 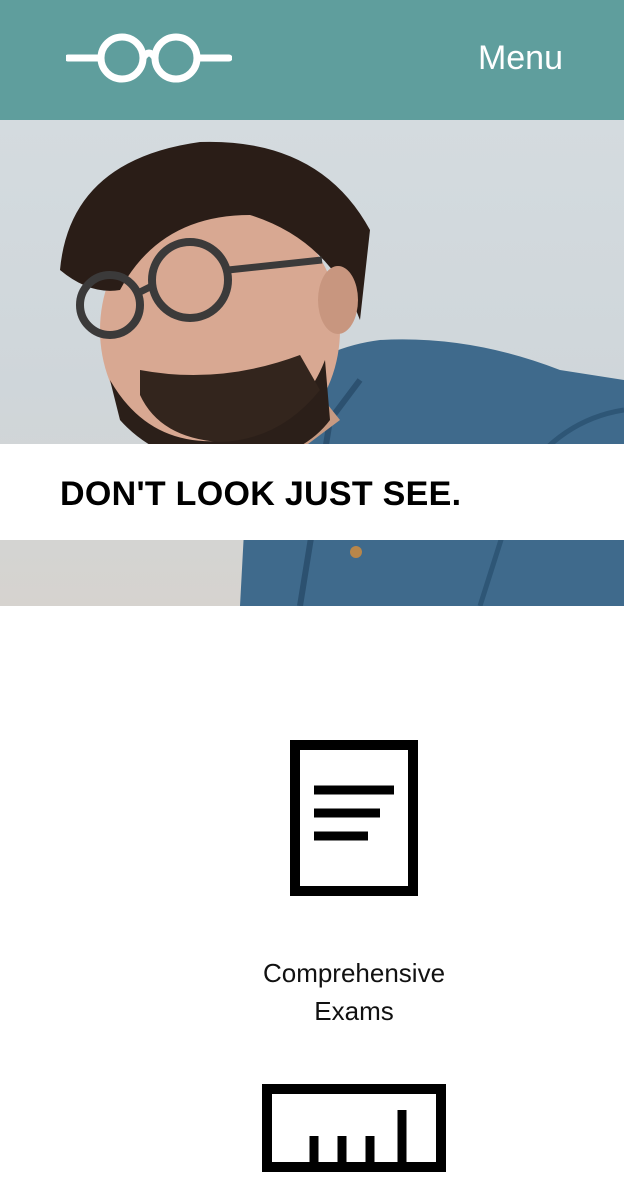 I want to click on glasses-icon, so click(x=149, y=58).